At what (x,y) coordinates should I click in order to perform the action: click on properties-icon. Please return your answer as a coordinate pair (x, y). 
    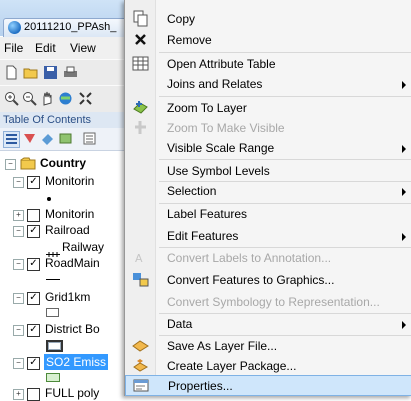
    Looking at the image, I should click on (141, 385).